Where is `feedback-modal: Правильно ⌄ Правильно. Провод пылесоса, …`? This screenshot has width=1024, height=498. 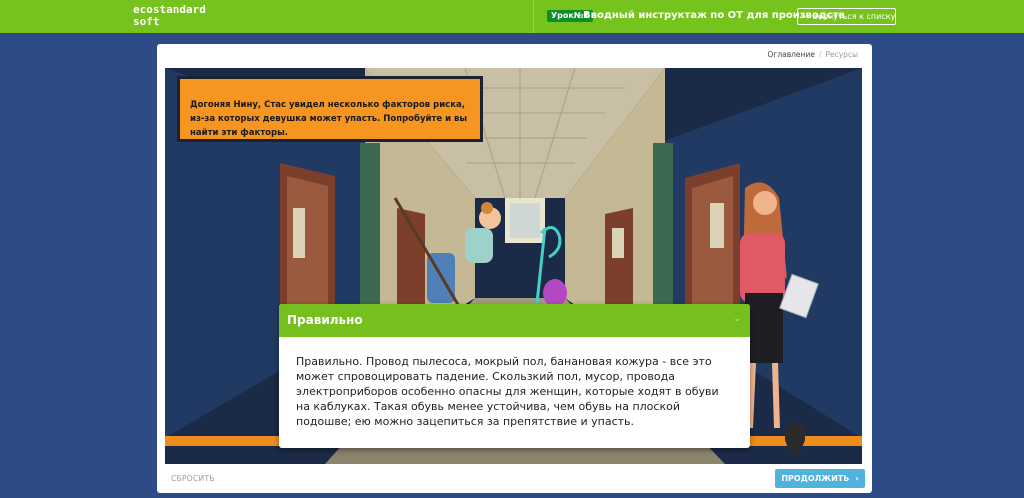 feedback-modal: Правильно ⌄ Правильно. Провод пылесоса, … is located at coordinates (514, 376).